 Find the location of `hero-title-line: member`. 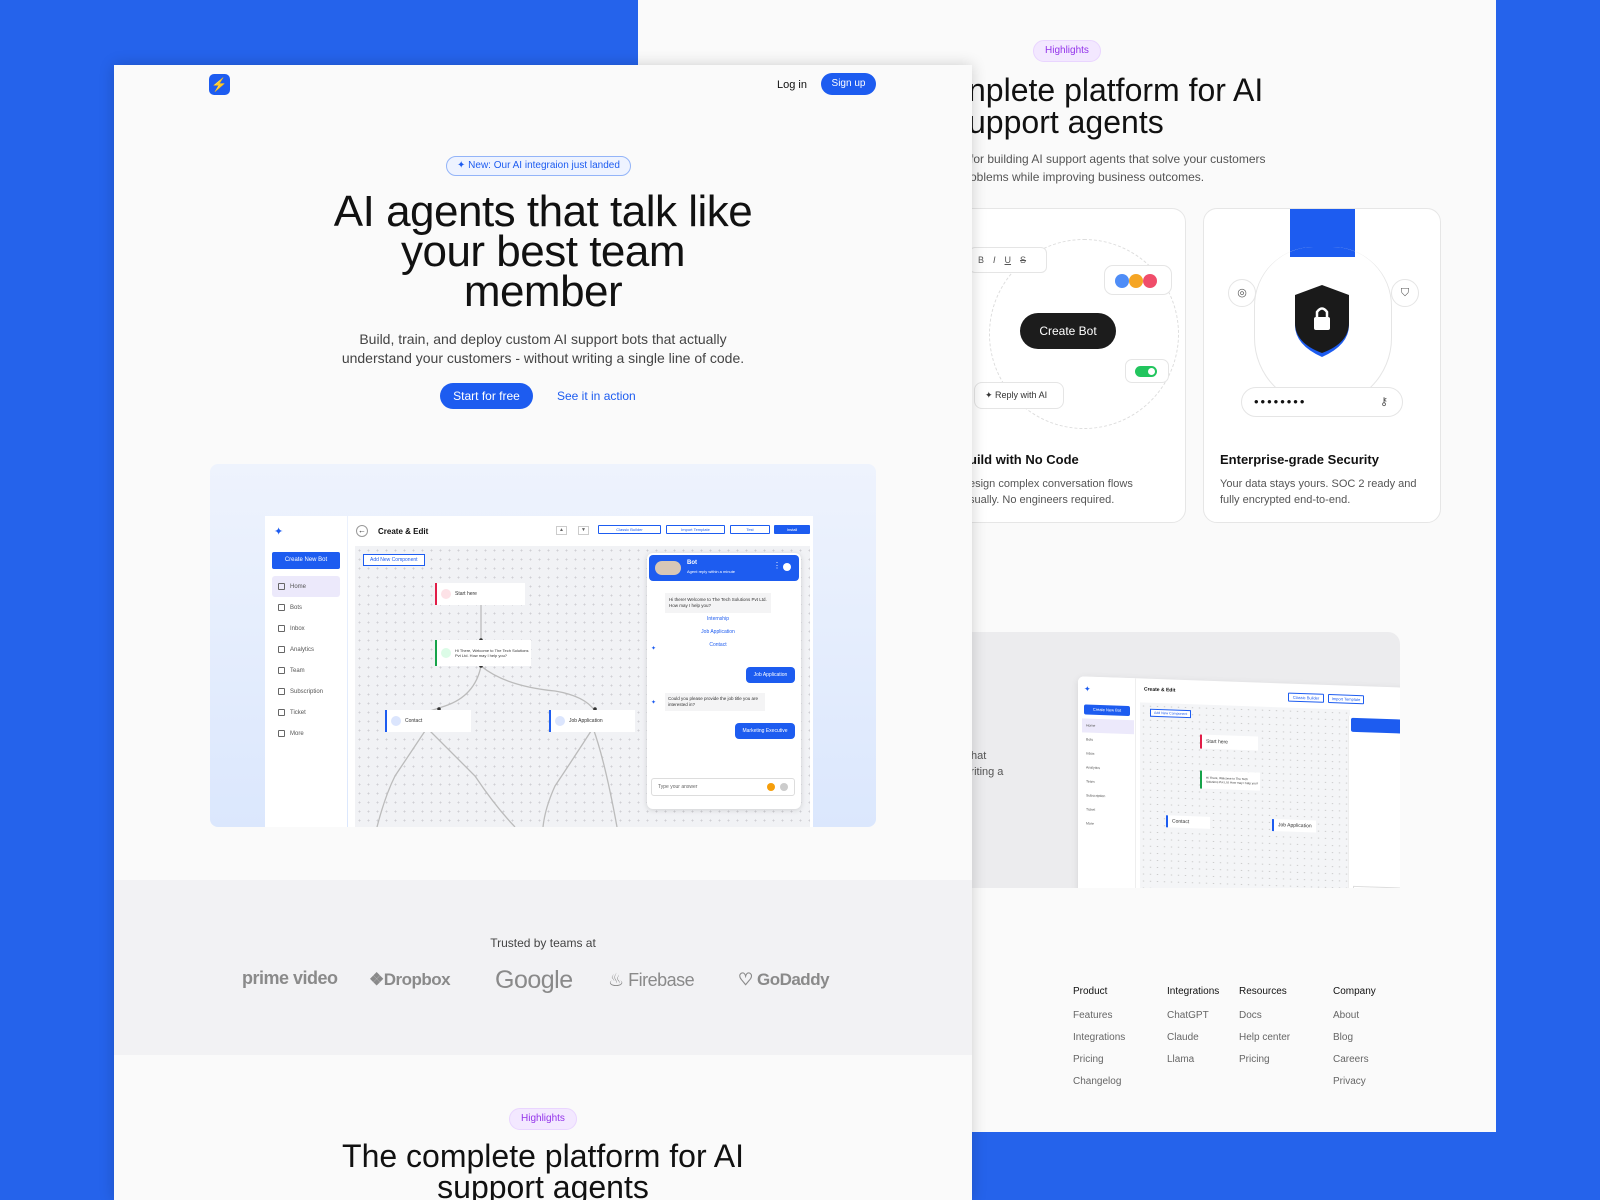

hero-title-line: member is located at coordinates (543, 291).